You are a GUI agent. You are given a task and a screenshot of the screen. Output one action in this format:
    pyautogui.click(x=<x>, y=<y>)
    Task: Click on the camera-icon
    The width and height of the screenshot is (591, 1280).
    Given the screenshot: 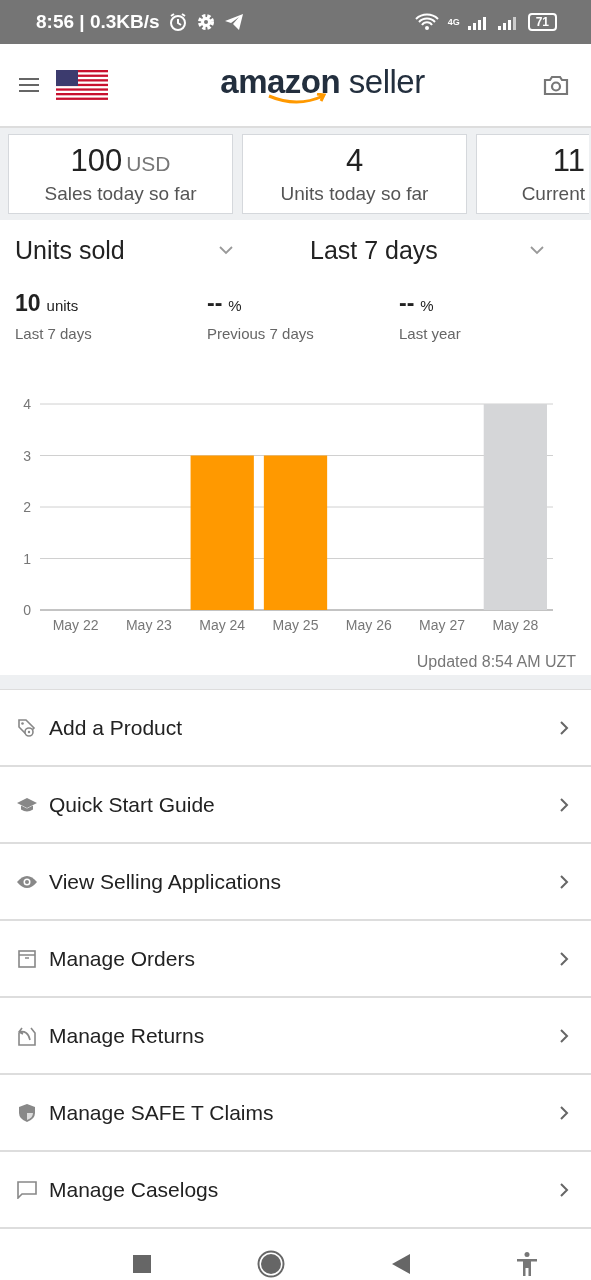 What is the action you would take?
    pyautogui.click(x=556, y=85)
    